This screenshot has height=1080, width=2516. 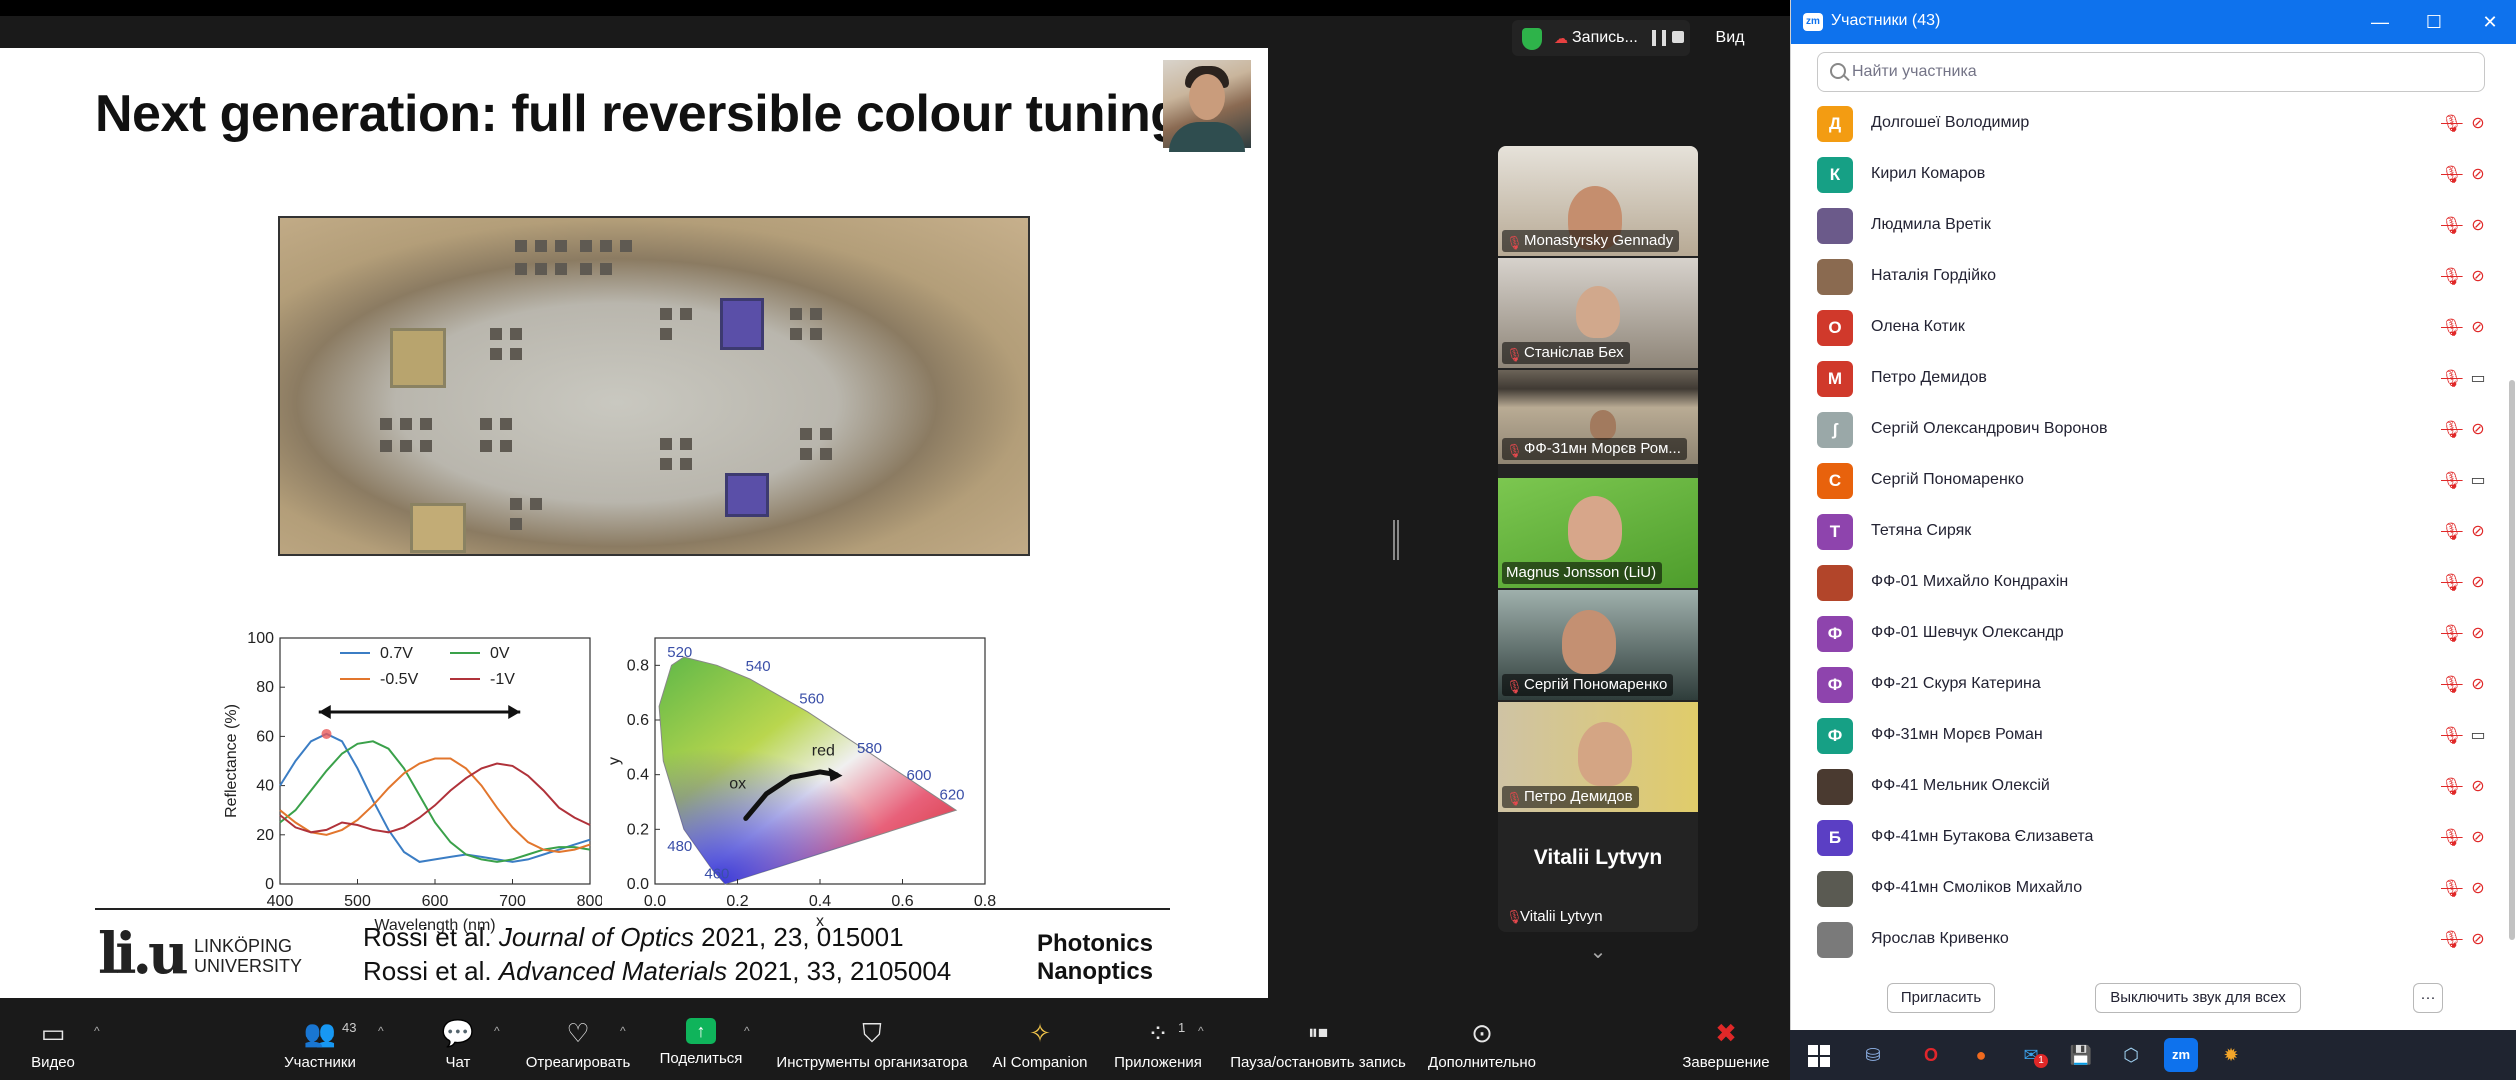 What do you see at coordinates (1726, 1045) in the screenshot?
I see `end-meeting-button: ✖ Завершение` at bounding box center [1726, 1045].